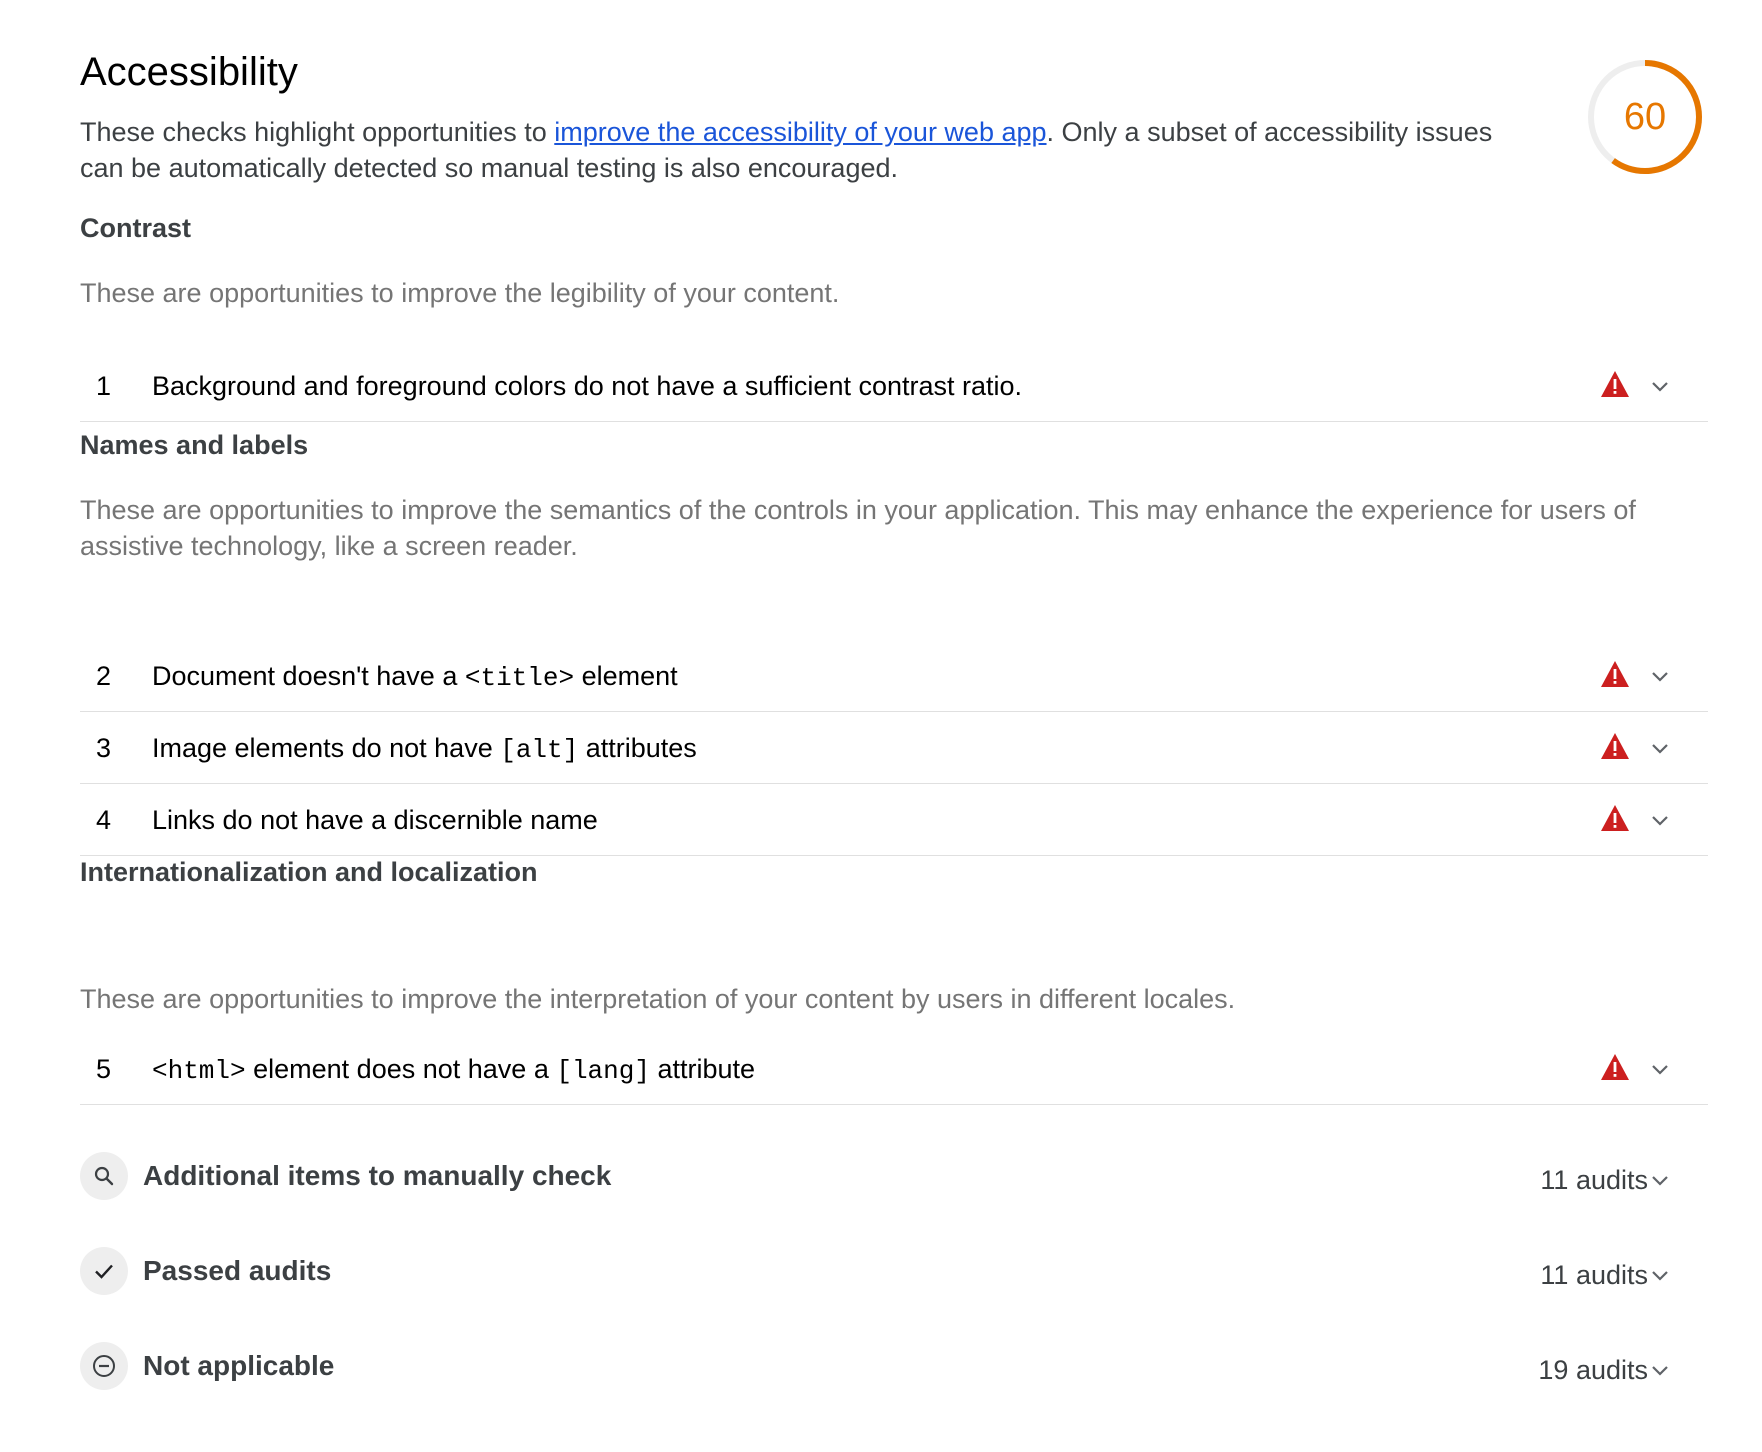  Describe the element at coordinates (104, 386) in the screenshot. I see `audit-number: 1` at that location.